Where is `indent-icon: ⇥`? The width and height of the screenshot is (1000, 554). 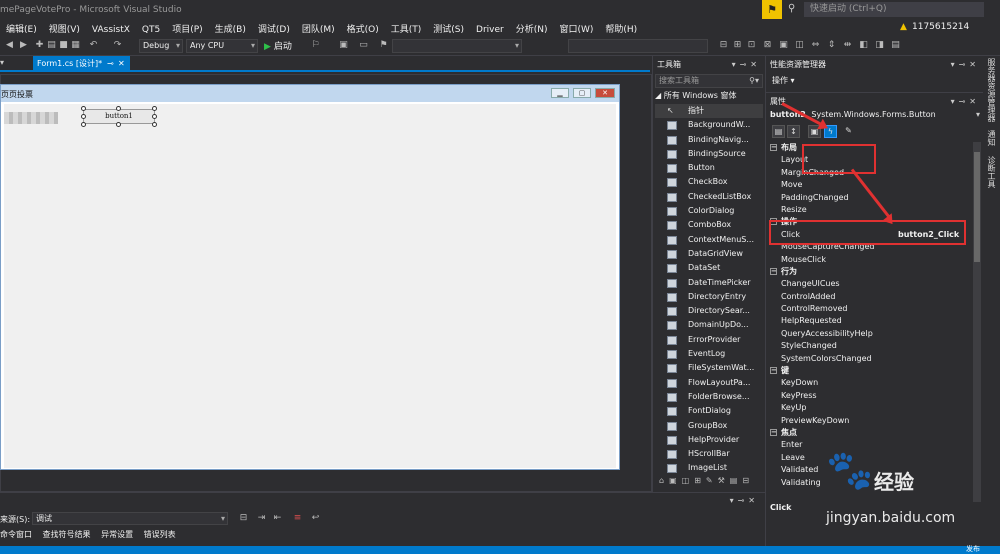 indent-icon: ⇥ is located at coordinates (261, 518).